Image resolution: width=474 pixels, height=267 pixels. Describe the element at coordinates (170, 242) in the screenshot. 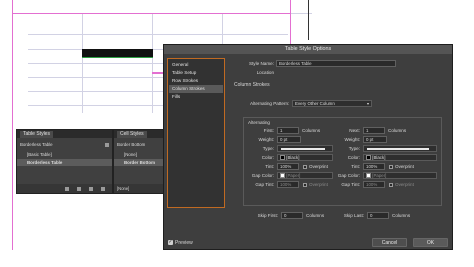

I see `preview-checkbox: ✓` at that location.